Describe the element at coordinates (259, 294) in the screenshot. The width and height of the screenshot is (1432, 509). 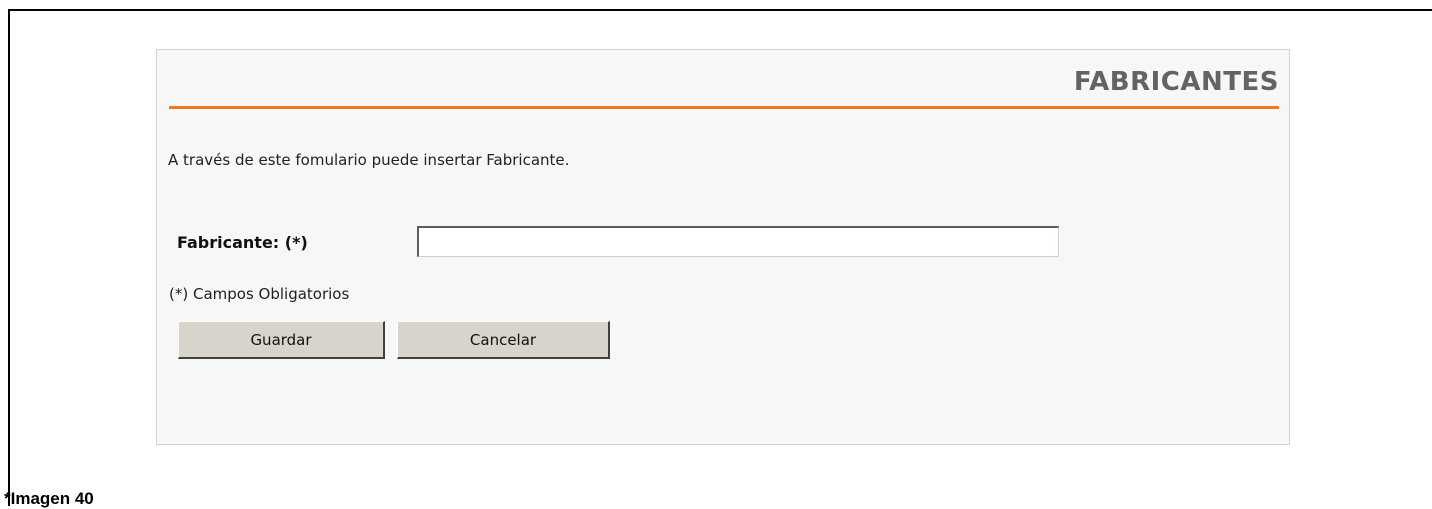
I see `required-fields-note: (*) Campos Obligatorios` at that location.